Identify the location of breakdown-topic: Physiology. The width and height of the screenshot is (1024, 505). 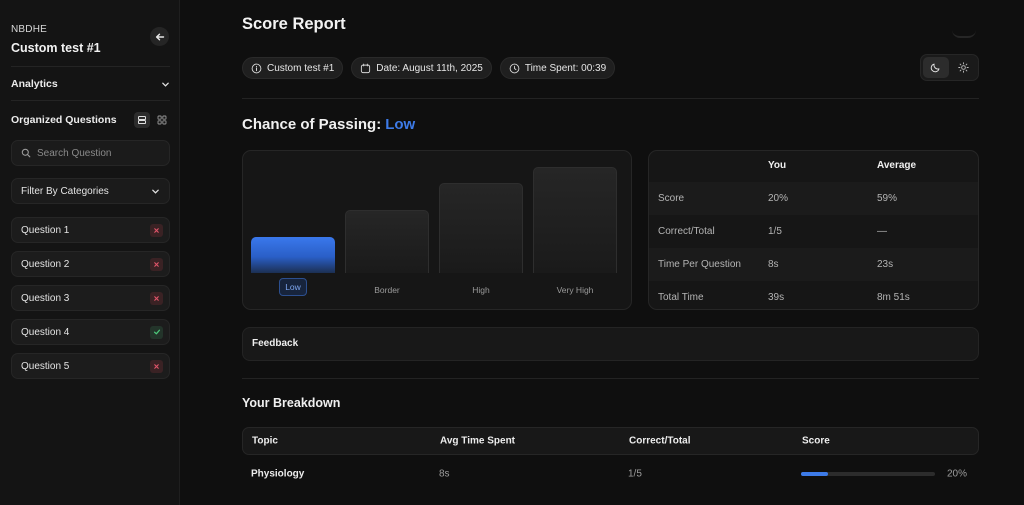
(278, 474).